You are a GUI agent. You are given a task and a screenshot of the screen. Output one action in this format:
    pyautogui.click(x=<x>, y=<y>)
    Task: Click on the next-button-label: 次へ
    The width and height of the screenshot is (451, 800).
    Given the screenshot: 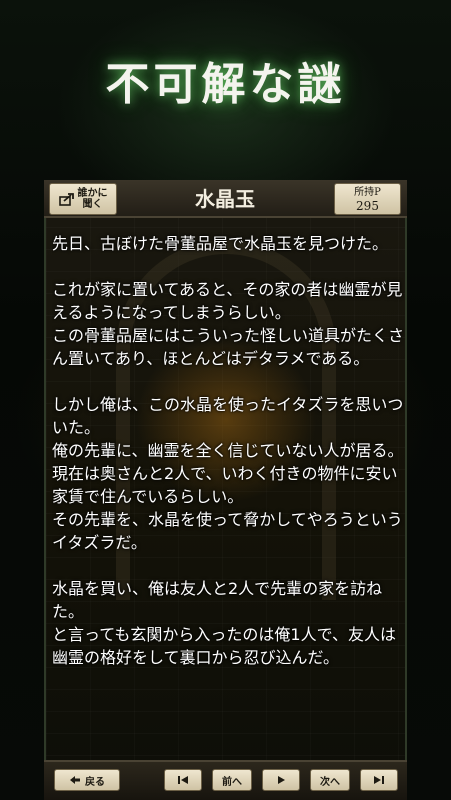 What is the action you would take?
    pyautogui.click(x=330, y=782)
    